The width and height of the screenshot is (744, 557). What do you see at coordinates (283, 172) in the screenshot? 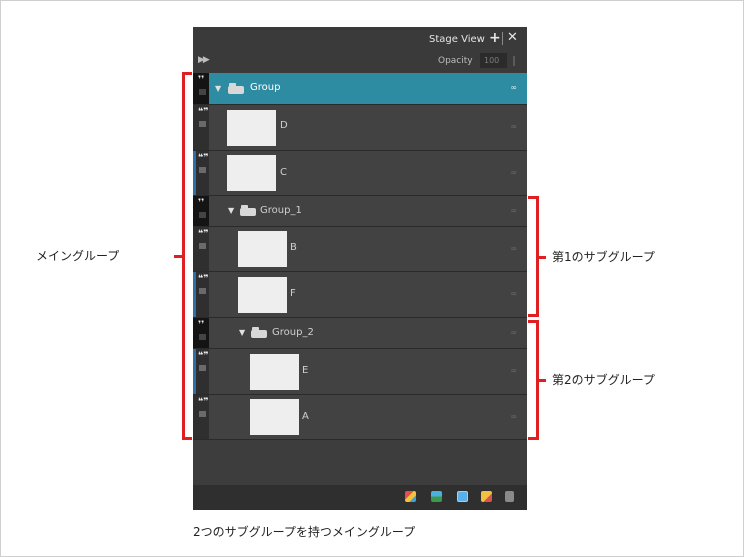
I see `layer-name: C` at bounding box center [283, 172].